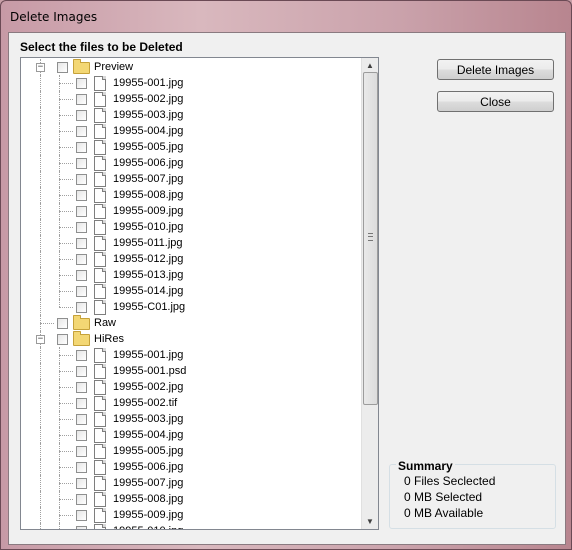  Describe the element at coordinates (191, 403) in the screenshot. I see `file-row: 19955-002.tif` at that location.